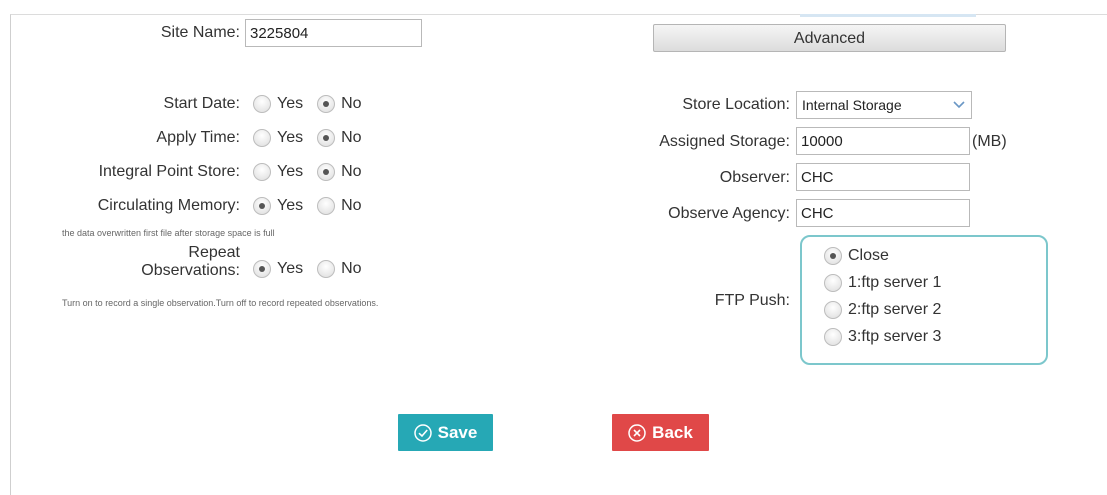 The image size is (1107, 495). Describe the element at coordinates (457, 432) in the screenshot. I see `save-button-label: Save` at that location.